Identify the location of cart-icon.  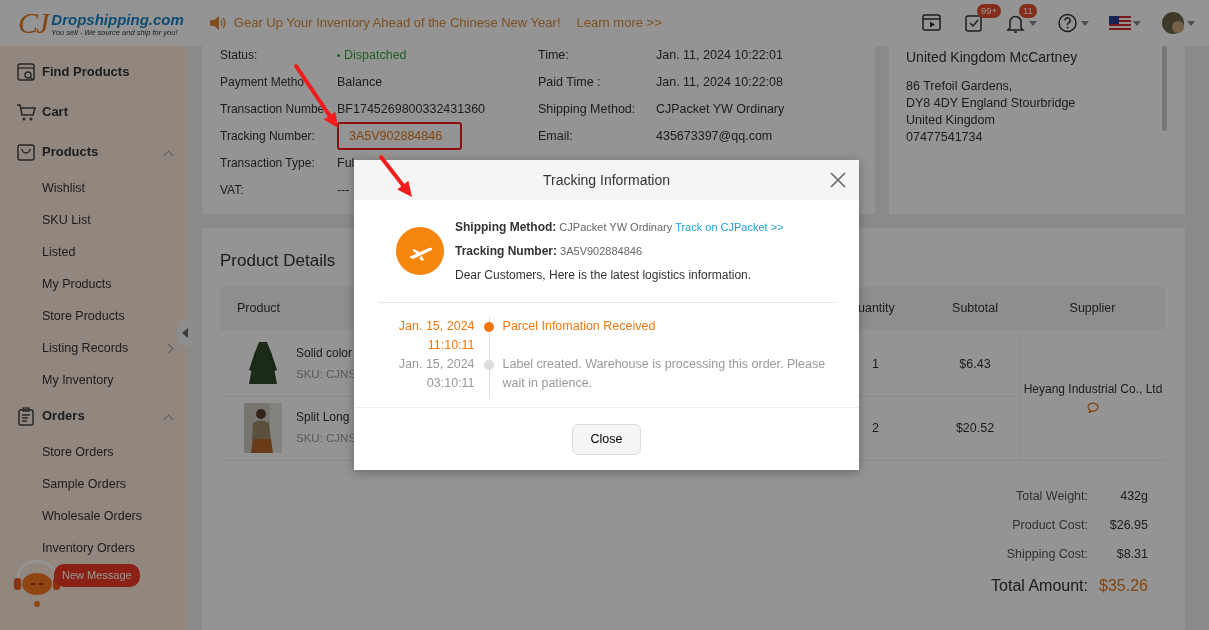
(26, 112).